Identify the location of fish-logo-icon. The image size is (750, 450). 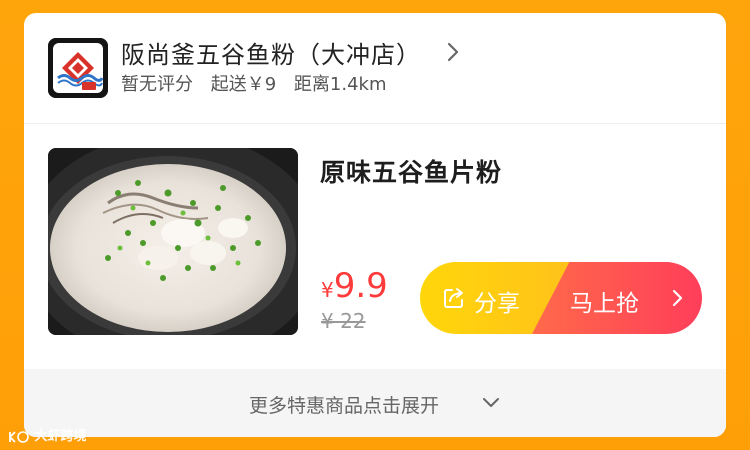
(78, 68).